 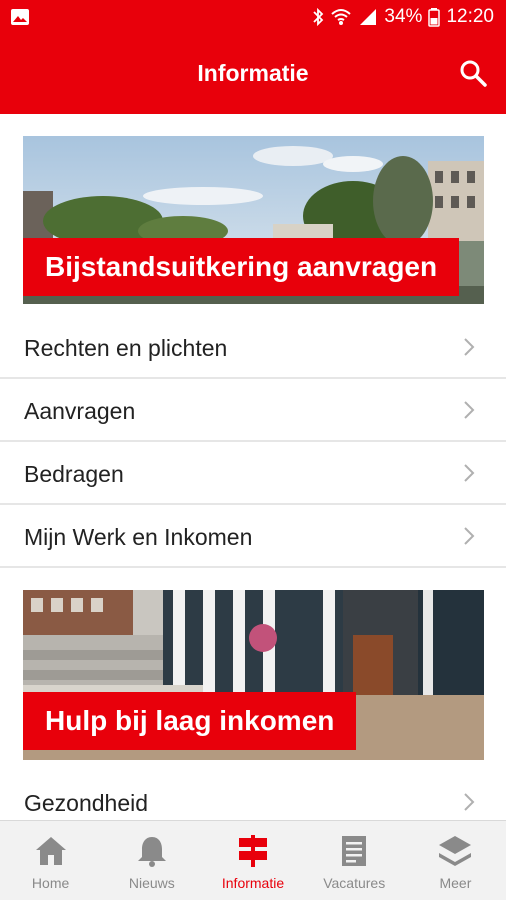 What do you see at coordinates (455, 851) in the screenshot?
I see `layers-icon` at bounding box center [455, 851].